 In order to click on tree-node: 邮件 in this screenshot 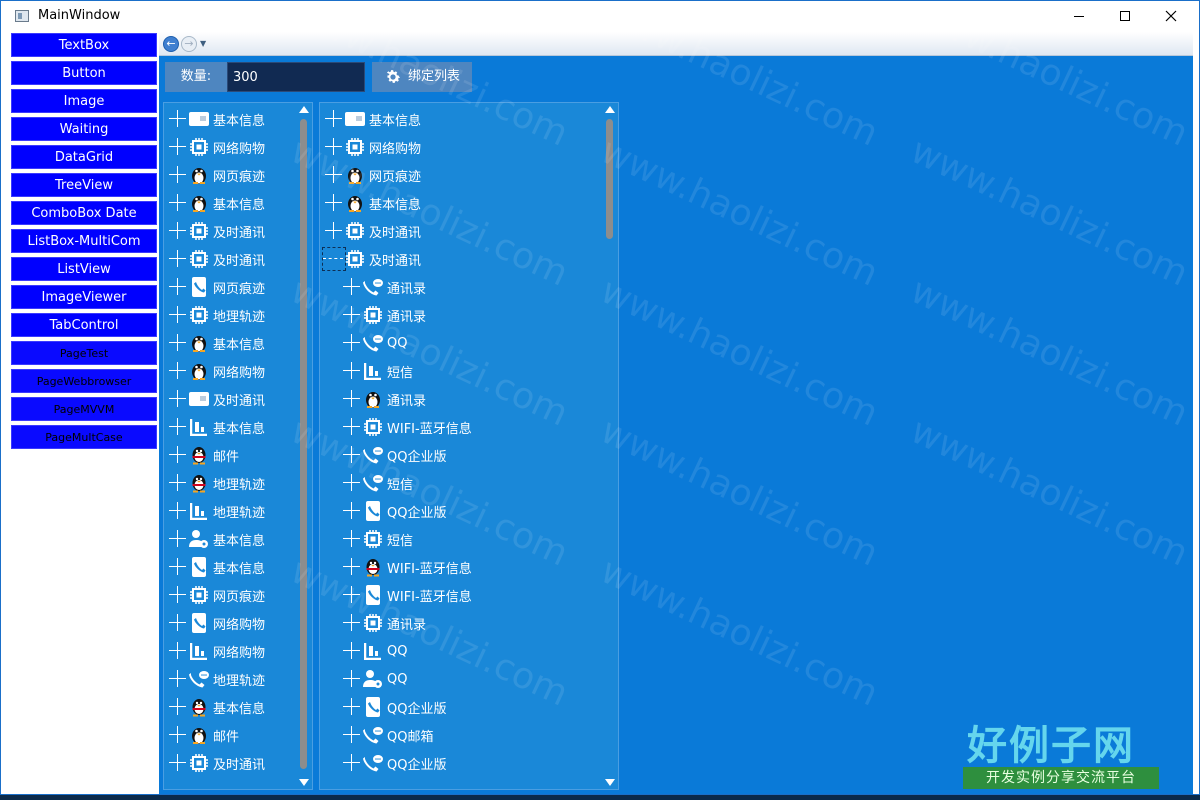, I will do `click(203, 455)`.